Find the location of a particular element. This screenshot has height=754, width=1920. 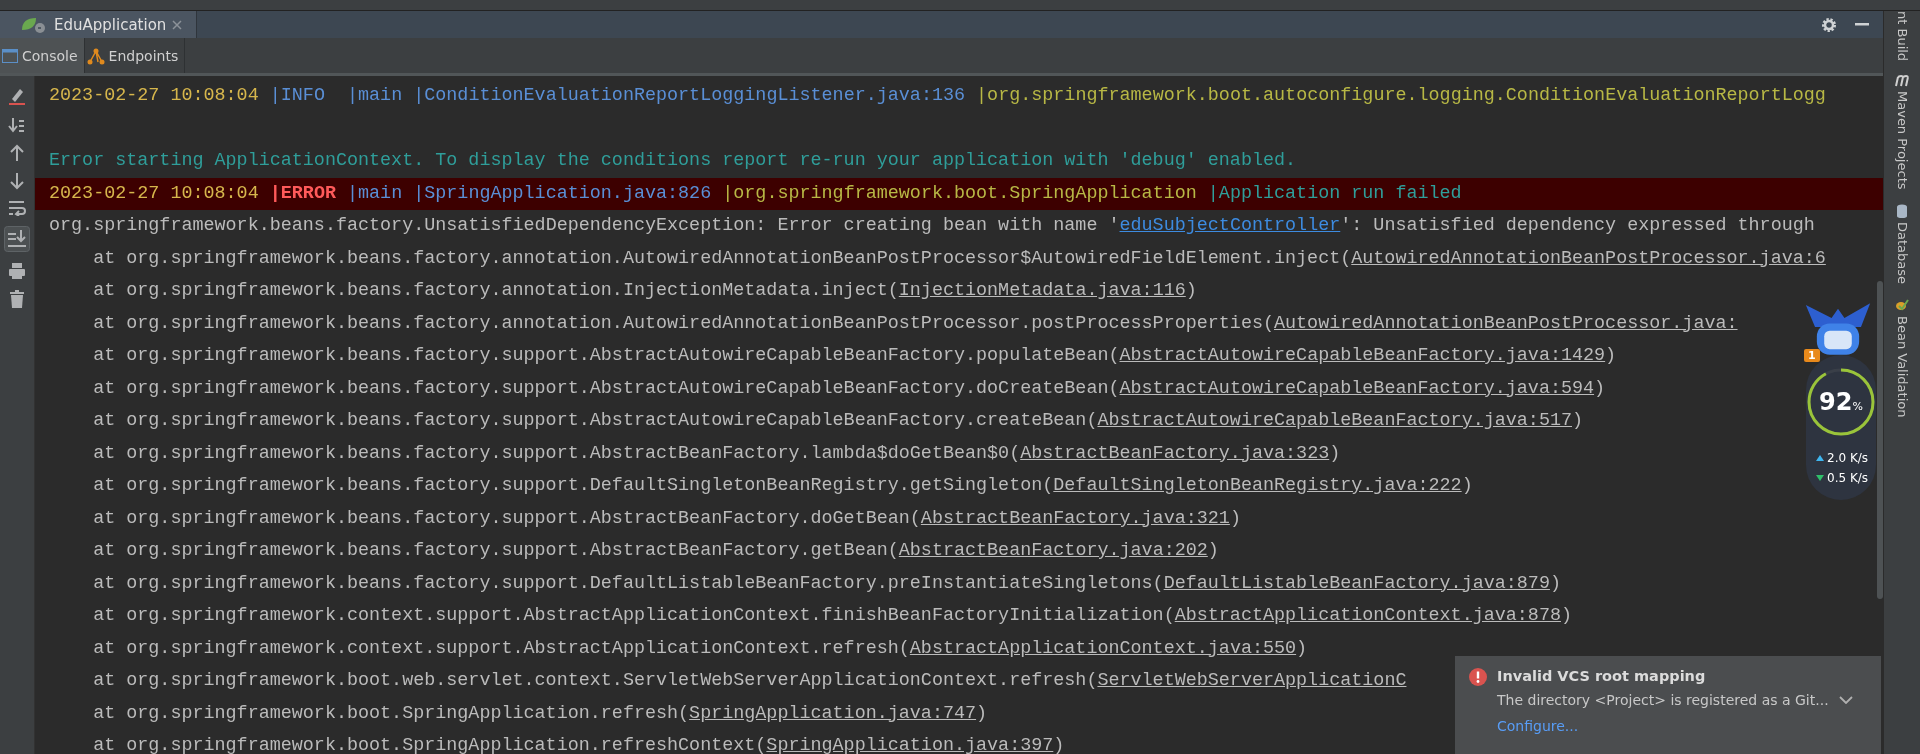

source-link: DefaultSingletonBeanRegistry.java:222 is located at coordinates (1257, 485).